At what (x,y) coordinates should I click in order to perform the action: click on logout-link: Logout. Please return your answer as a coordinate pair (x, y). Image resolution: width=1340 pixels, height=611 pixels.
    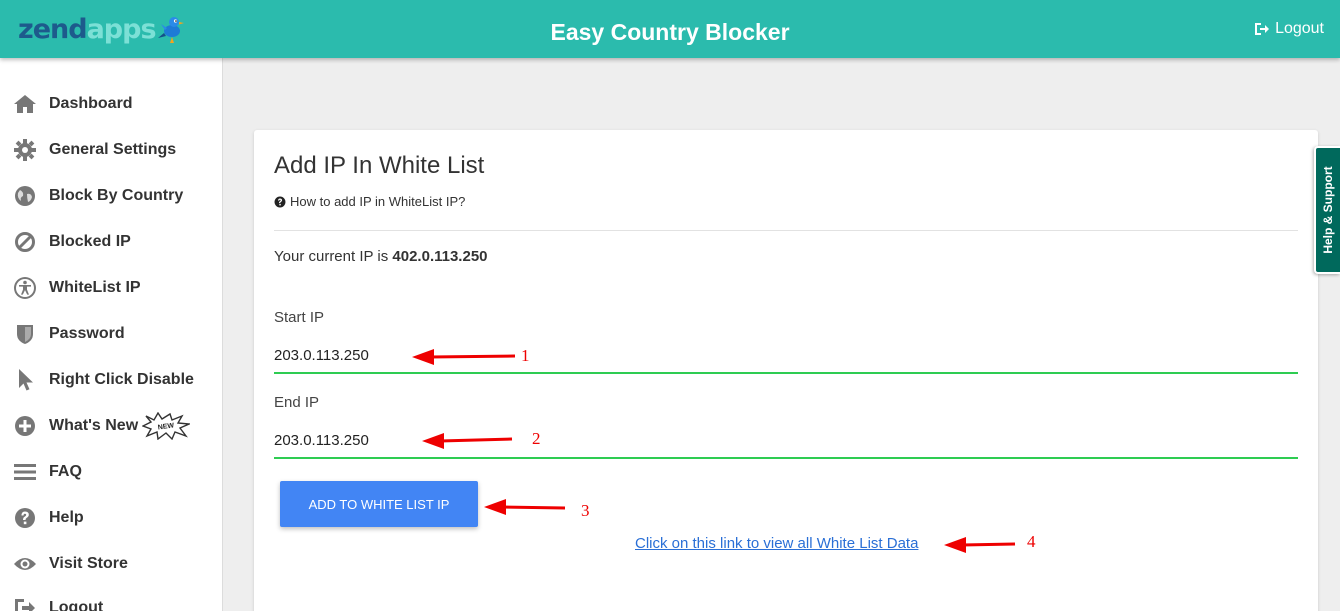
    Looking at the image, I should click on (1289, 29).